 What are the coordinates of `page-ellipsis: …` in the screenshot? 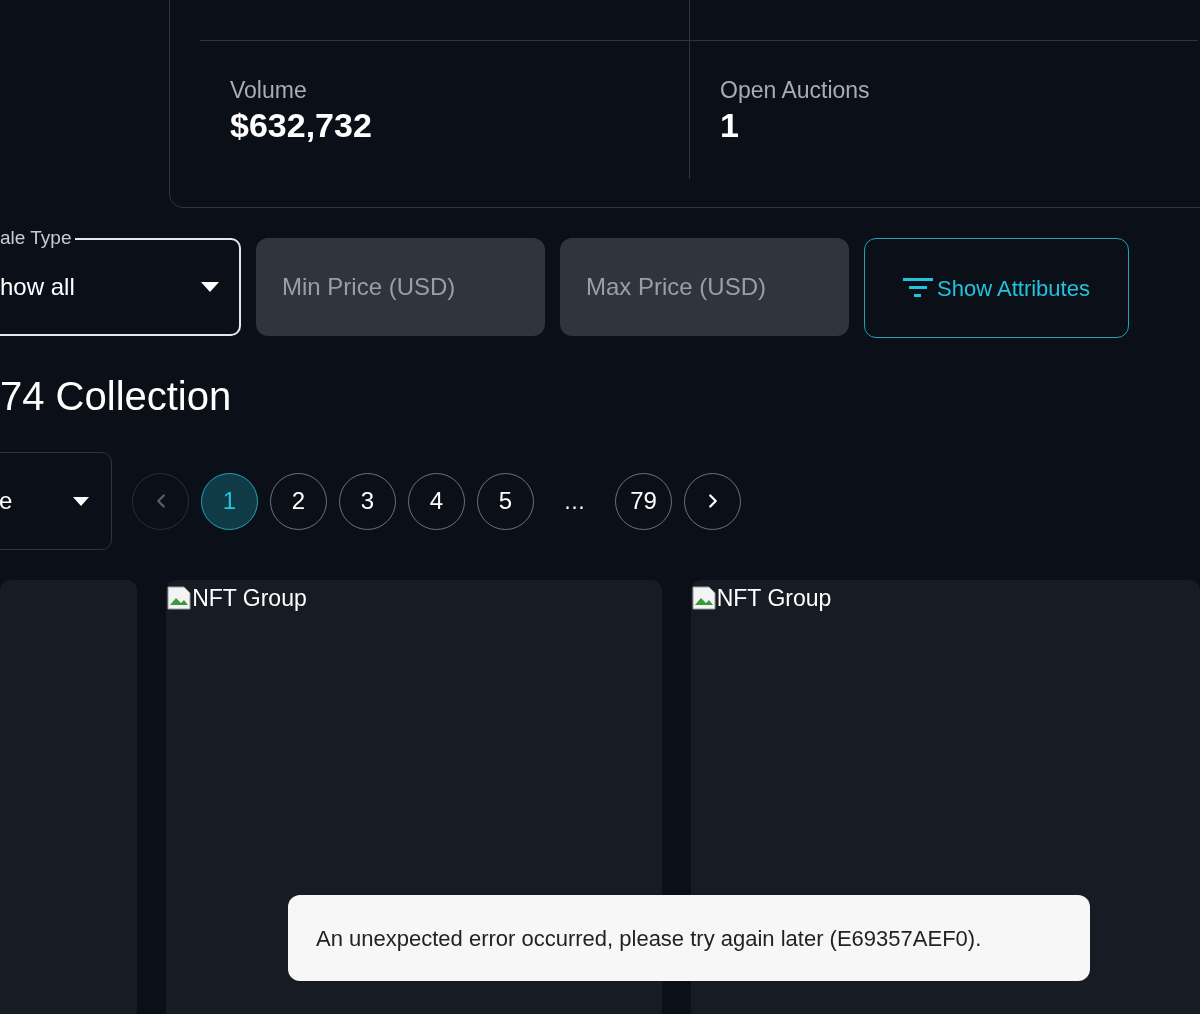 It's located at (574, 501).